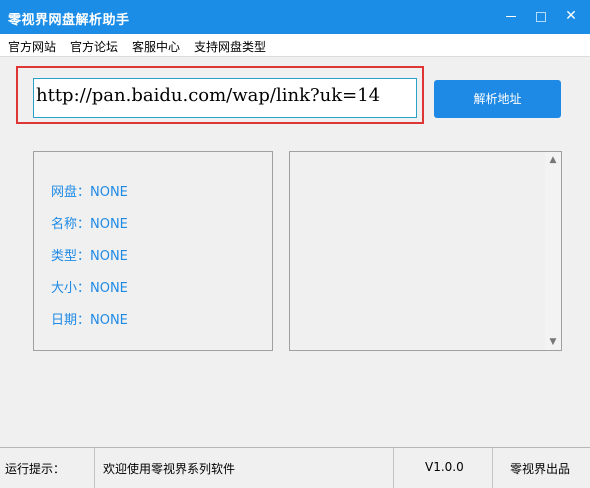  What do you see at coordinates (89, 256) in the screenshot?
I see `info-type: 类型：NONE` at bounding box center [89, 256].